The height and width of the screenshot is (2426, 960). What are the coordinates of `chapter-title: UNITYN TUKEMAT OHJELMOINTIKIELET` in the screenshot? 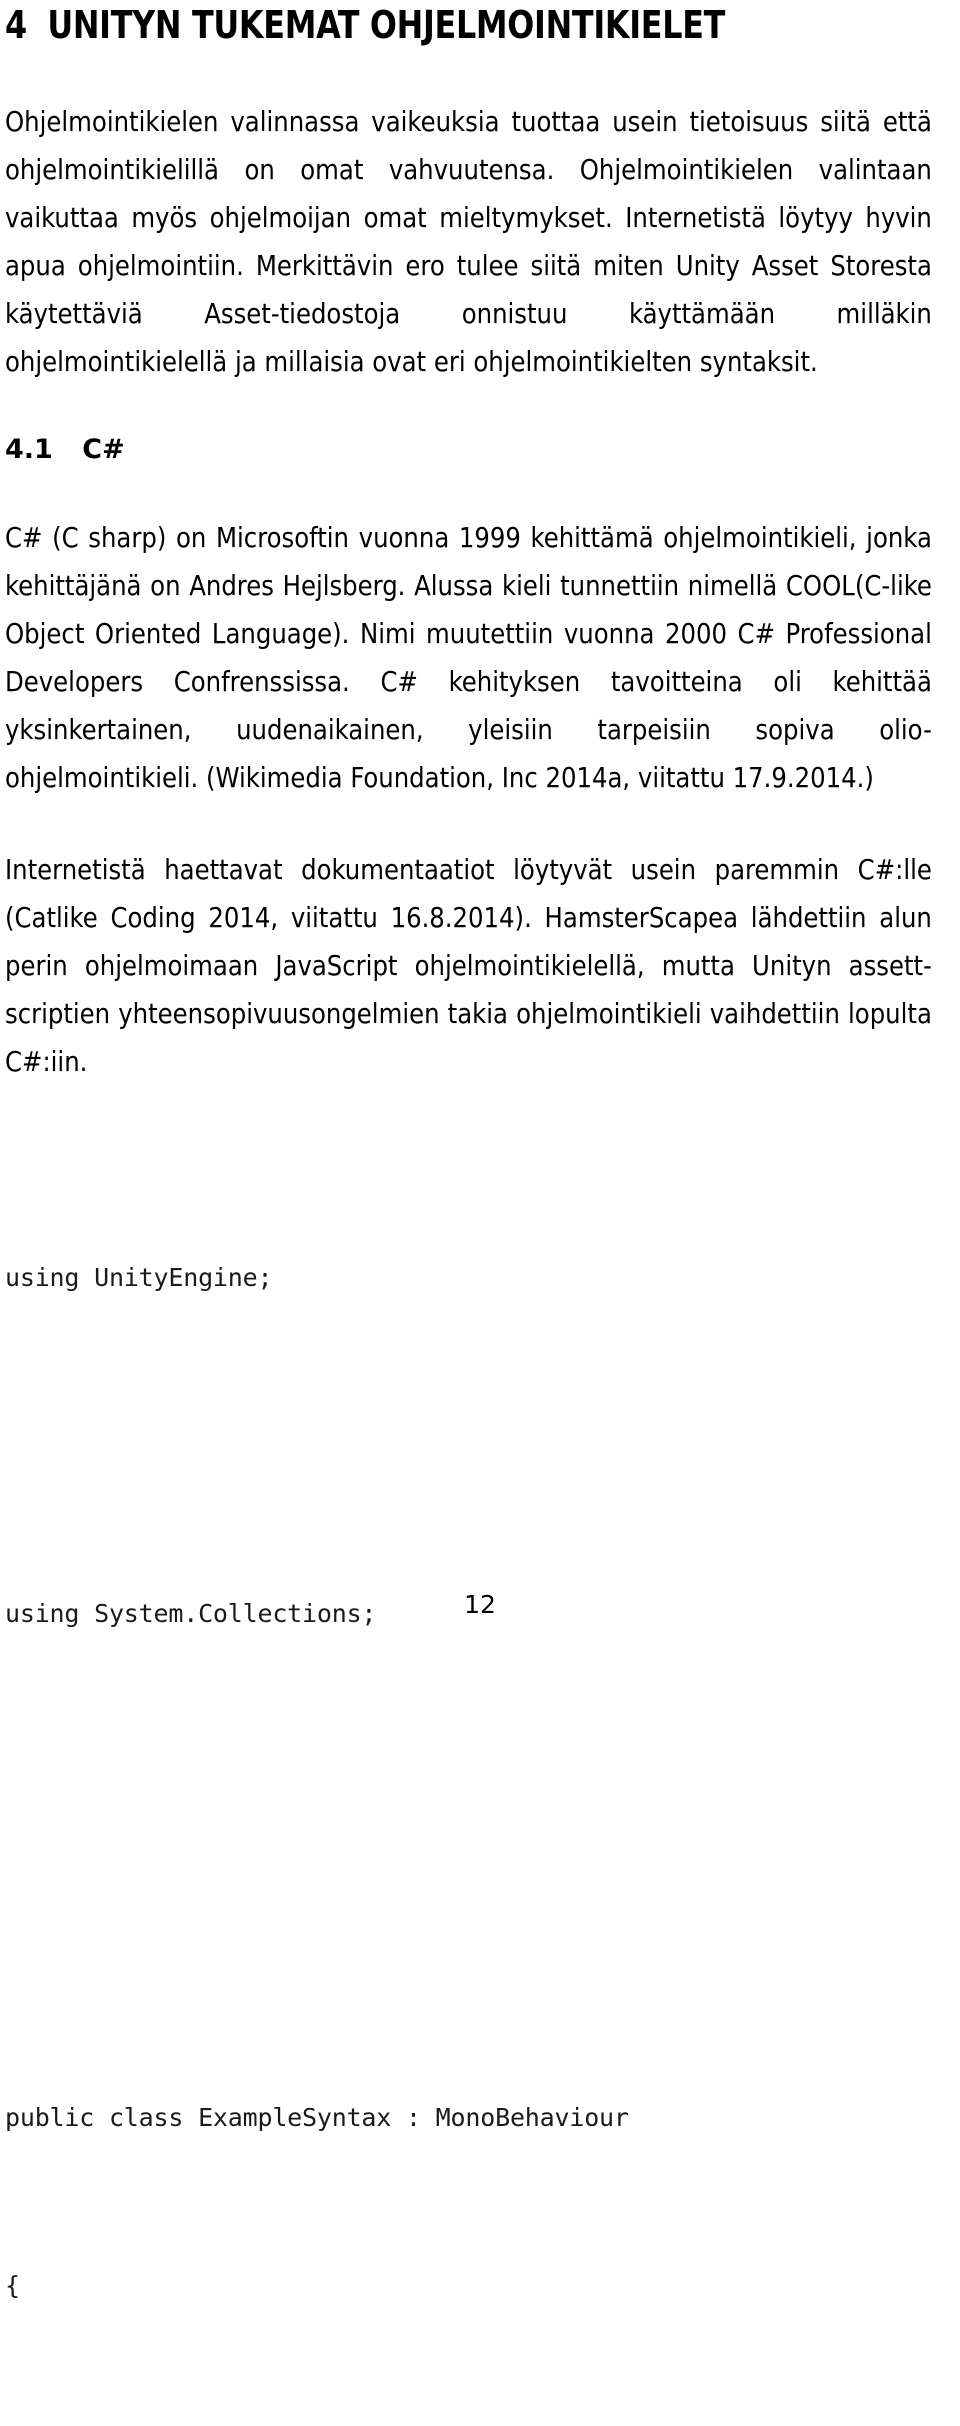 It's located at (386, 25).